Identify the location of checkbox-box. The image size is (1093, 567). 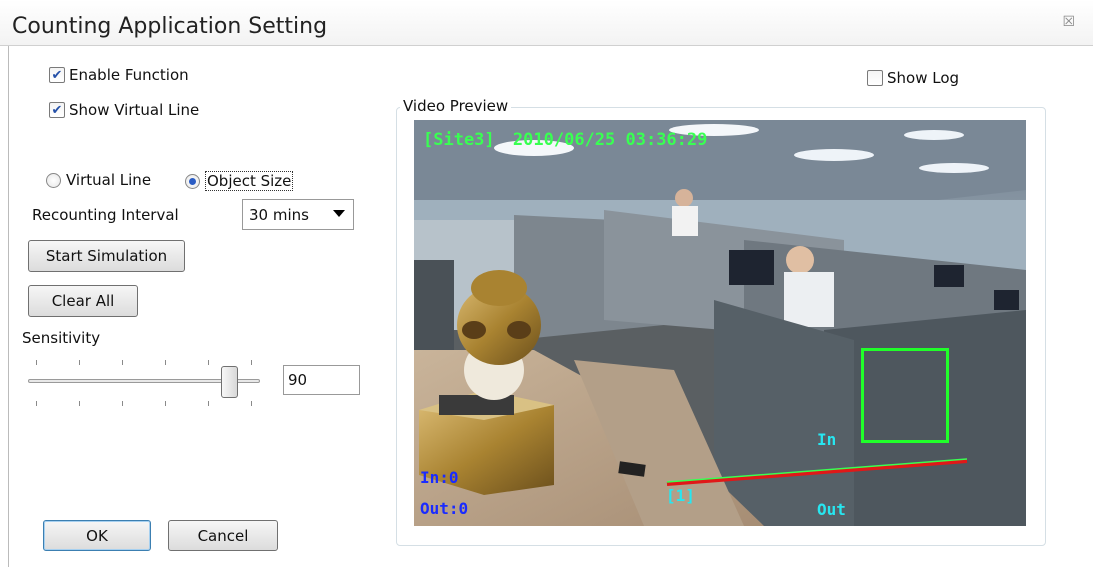
(875, 78).